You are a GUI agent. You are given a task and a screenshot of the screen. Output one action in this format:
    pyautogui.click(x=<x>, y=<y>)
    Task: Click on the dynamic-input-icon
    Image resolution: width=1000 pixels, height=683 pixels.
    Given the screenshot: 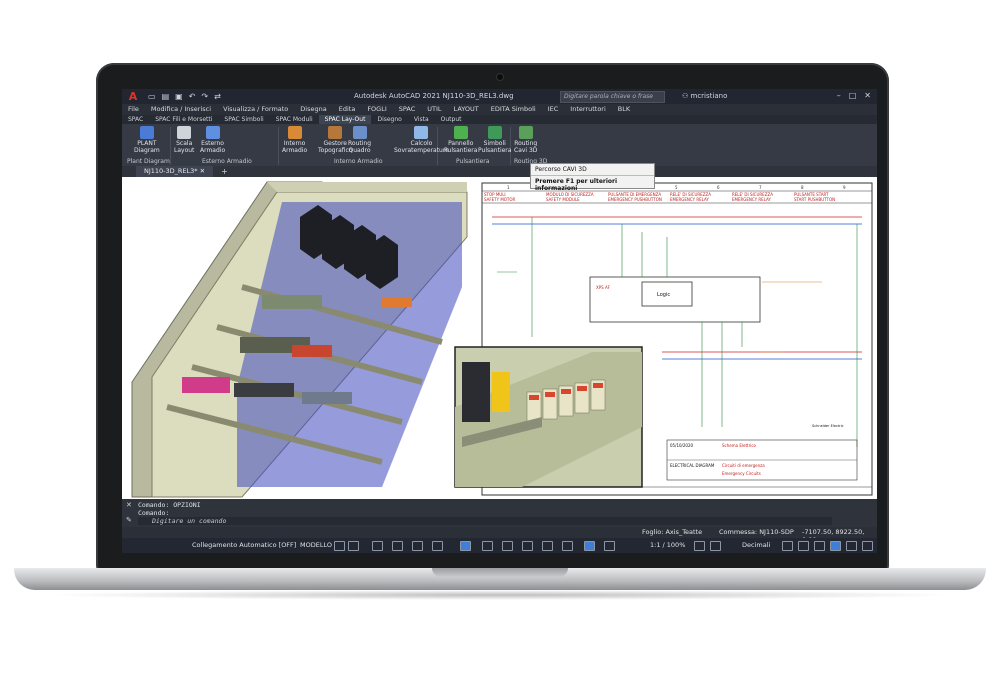 What is the action you would take?
    pyautogui.click(x=465, y=546)
    